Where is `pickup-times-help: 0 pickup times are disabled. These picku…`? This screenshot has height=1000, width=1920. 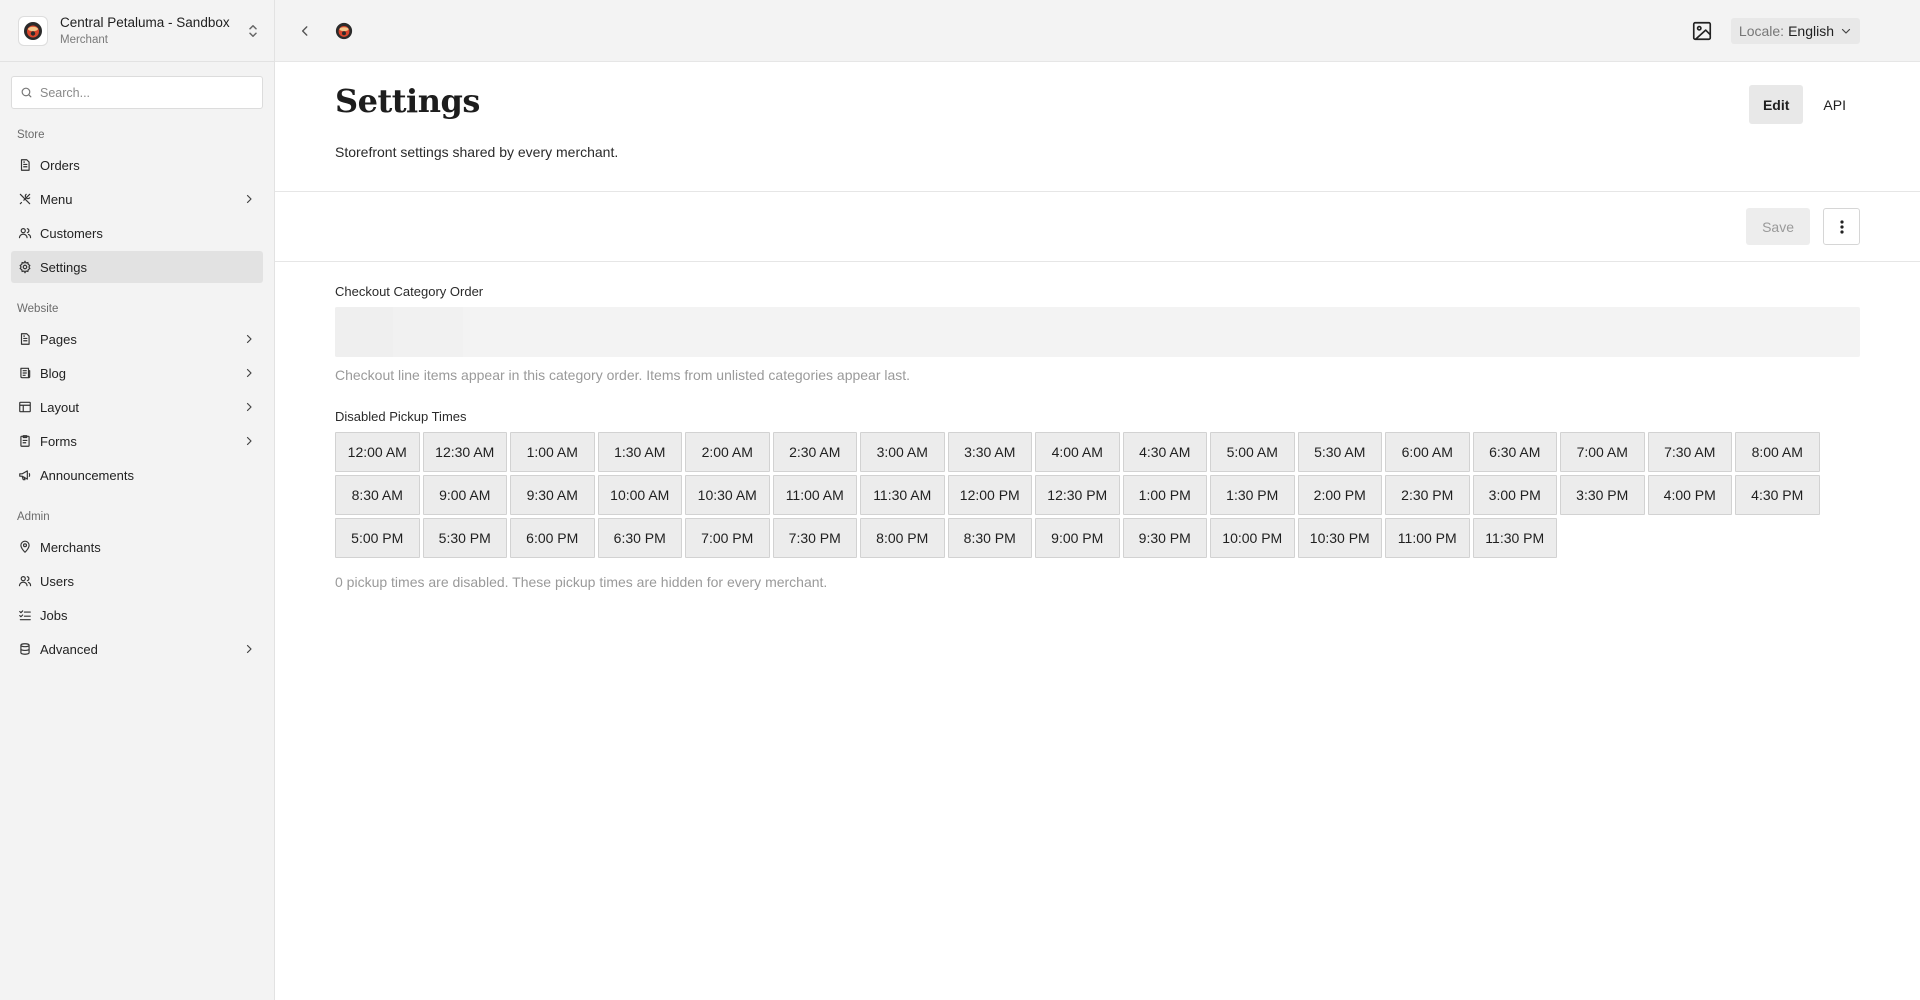
pickup-times-help: 0 pickup times are disabled. These picku… is located at coordinates (581, 582).